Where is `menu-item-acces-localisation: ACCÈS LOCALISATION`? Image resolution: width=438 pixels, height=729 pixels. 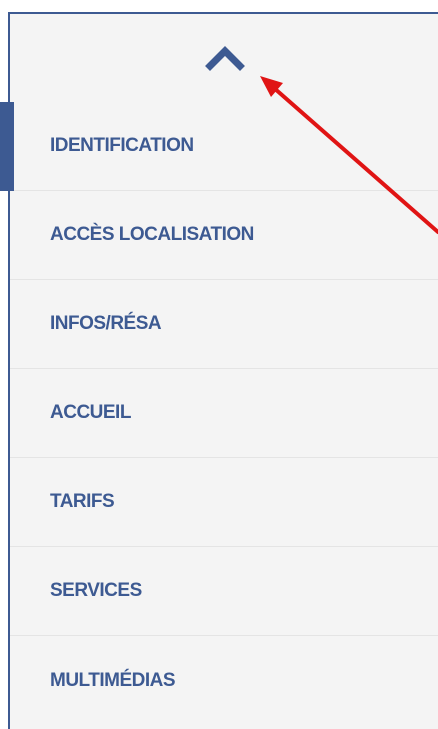
menu-item-acces-localisation: ACCÈS LOCALISATION is located at coordinates (224, 235).